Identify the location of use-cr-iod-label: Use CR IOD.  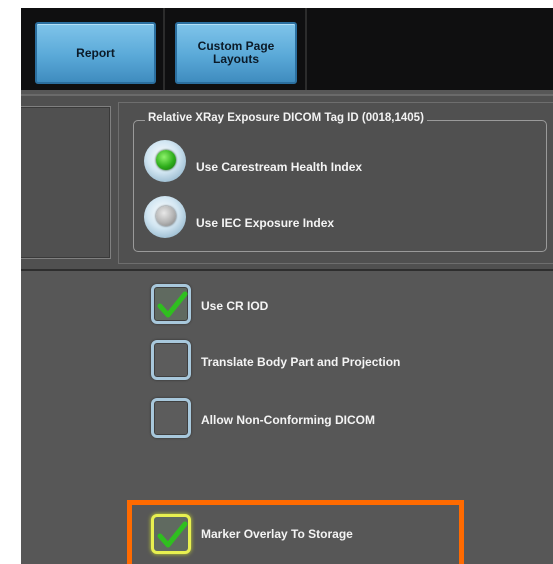
(235, 306).